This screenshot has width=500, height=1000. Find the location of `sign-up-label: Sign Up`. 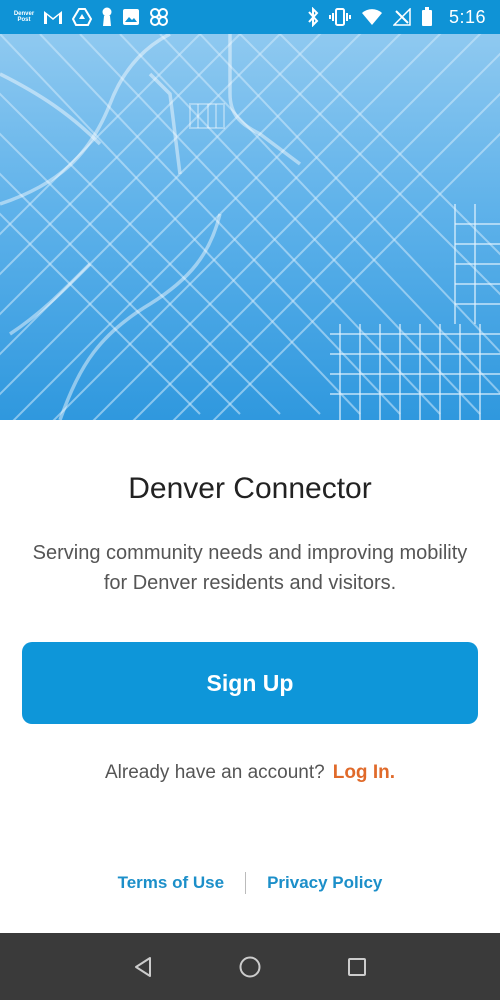

sign-up-label: Sign Up is located at coordinates (250, 682).